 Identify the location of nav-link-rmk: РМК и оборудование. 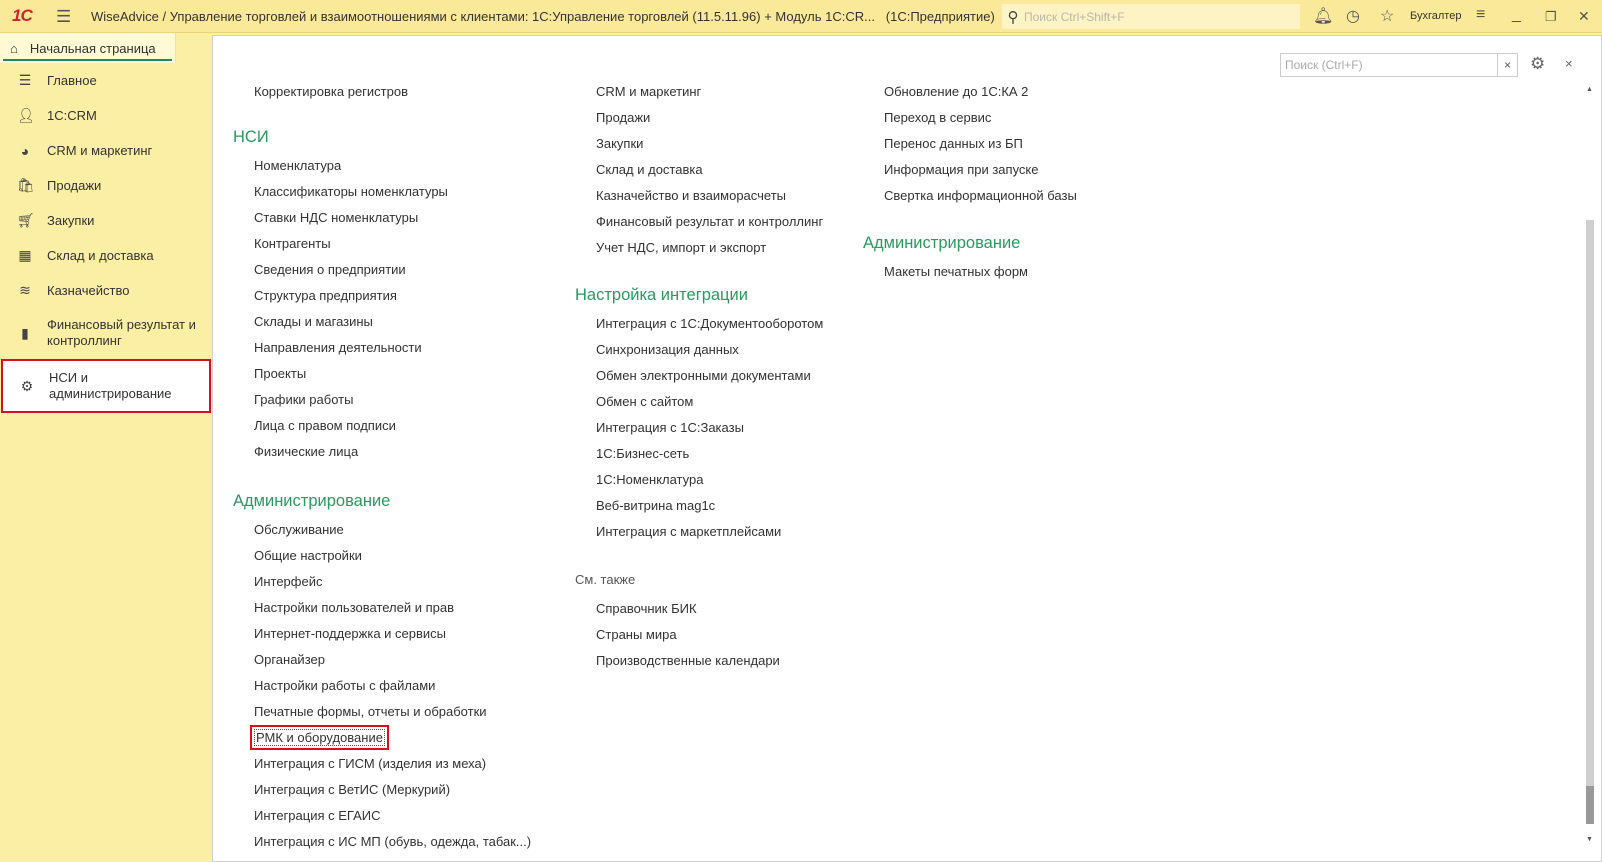
(382, 738).